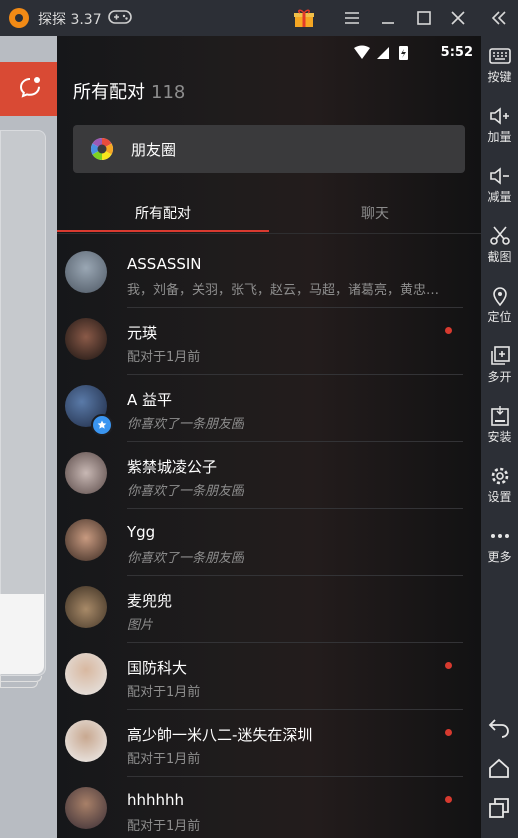  Describe the element at coordinates (269, 149) in the screenshot. I see `moments-button: 朋友圈` at that location.